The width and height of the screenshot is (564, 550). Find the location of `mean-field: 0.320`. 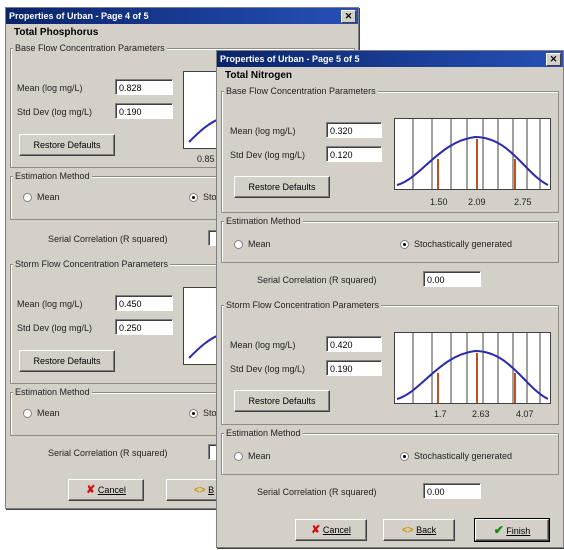

mean-field: 0.320 is located at coordinates (354, 130).